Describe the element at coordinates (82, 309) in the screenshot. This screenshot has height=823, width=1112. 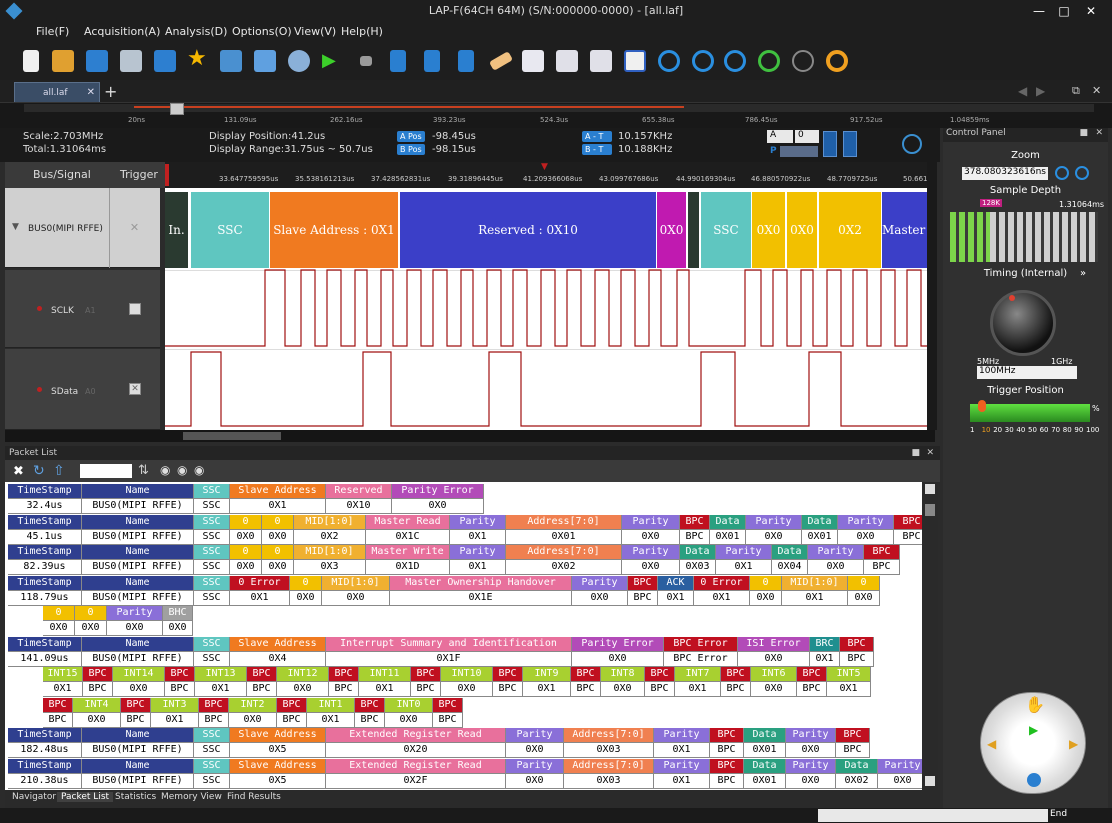
I see `sclk-row: SCLK A1` at that location.